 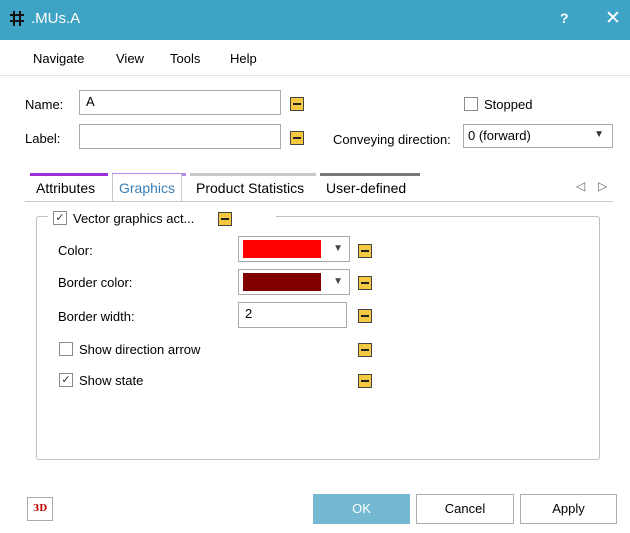 I want to click on border-color-label: Border color:, so click(x=95, y=282).